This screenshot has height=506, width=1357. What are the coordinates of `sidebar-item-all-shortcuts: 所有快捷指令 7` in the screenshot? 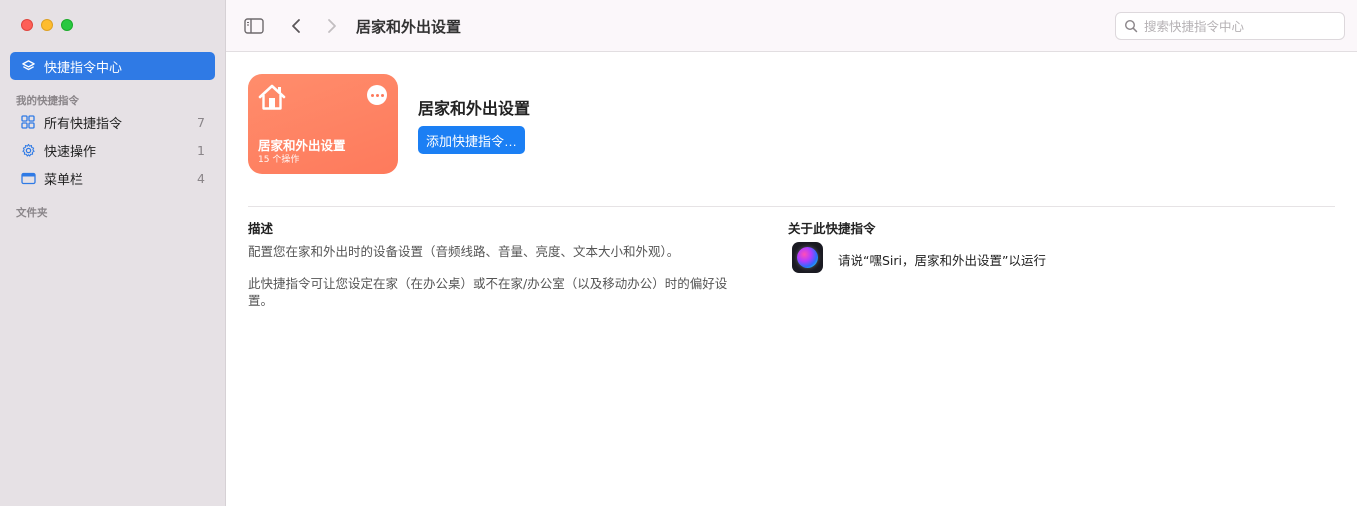 It's located at (115, 122).